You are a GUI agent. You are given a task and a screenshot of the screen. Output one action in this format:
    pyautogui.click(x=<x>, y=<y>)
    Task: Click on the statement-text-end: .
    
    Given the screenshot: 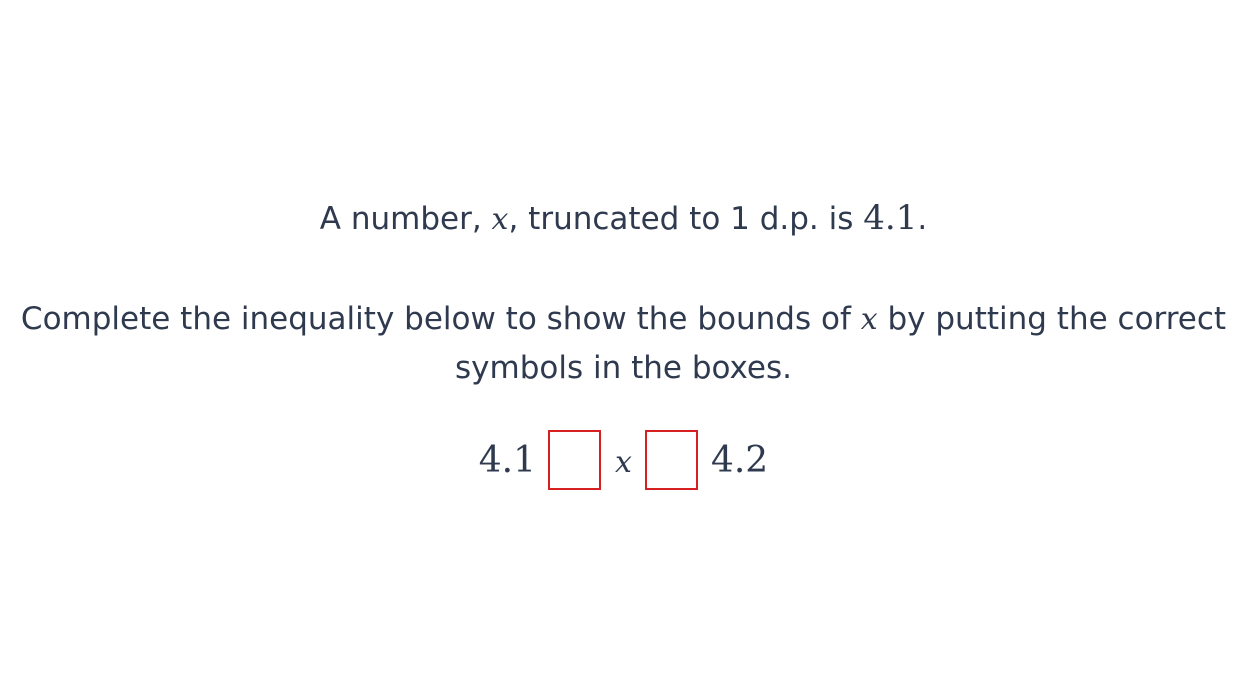 What is the action you would take?
    pyautogui.click(x=922, y=219)
    